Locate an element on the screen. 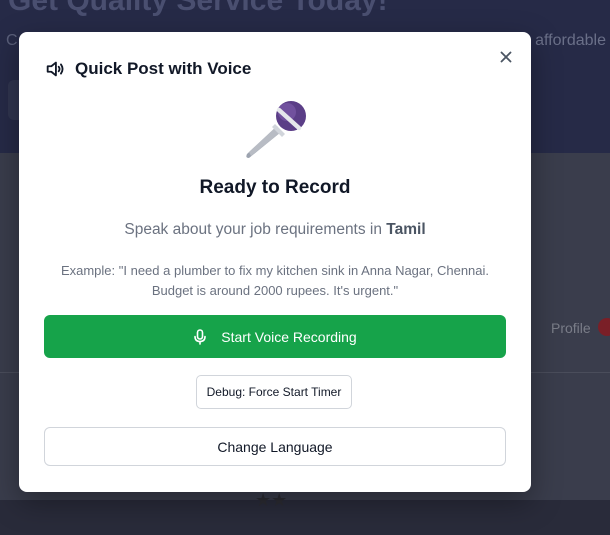 The width and height of the screenshot is (610, 535). debug-force-start-button: Debug: Force Start Timer is located at coordinates (274, 392).